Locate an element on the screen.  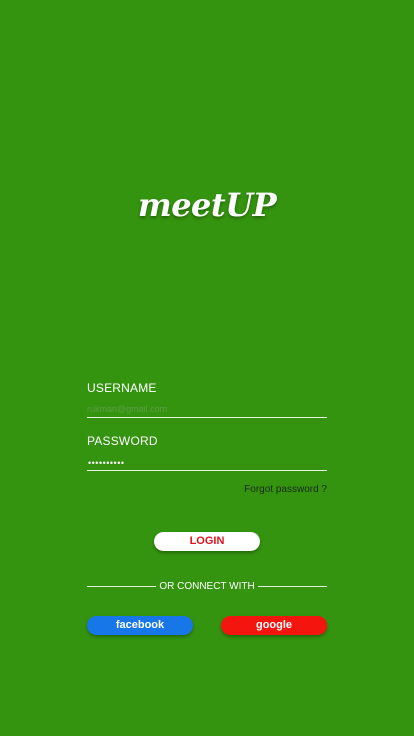
app-logo: meetUP is located at coordinates (207, 205).